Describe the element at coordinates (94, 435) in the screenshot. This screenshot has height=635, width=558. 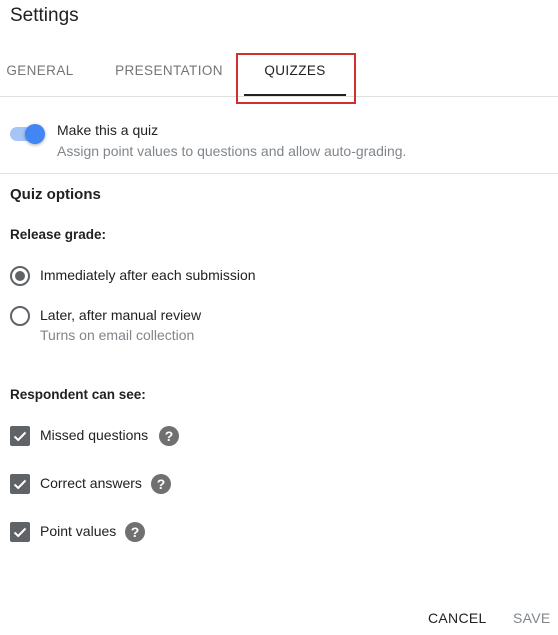
I see `missed-questions-label: Missed questions` at that location.